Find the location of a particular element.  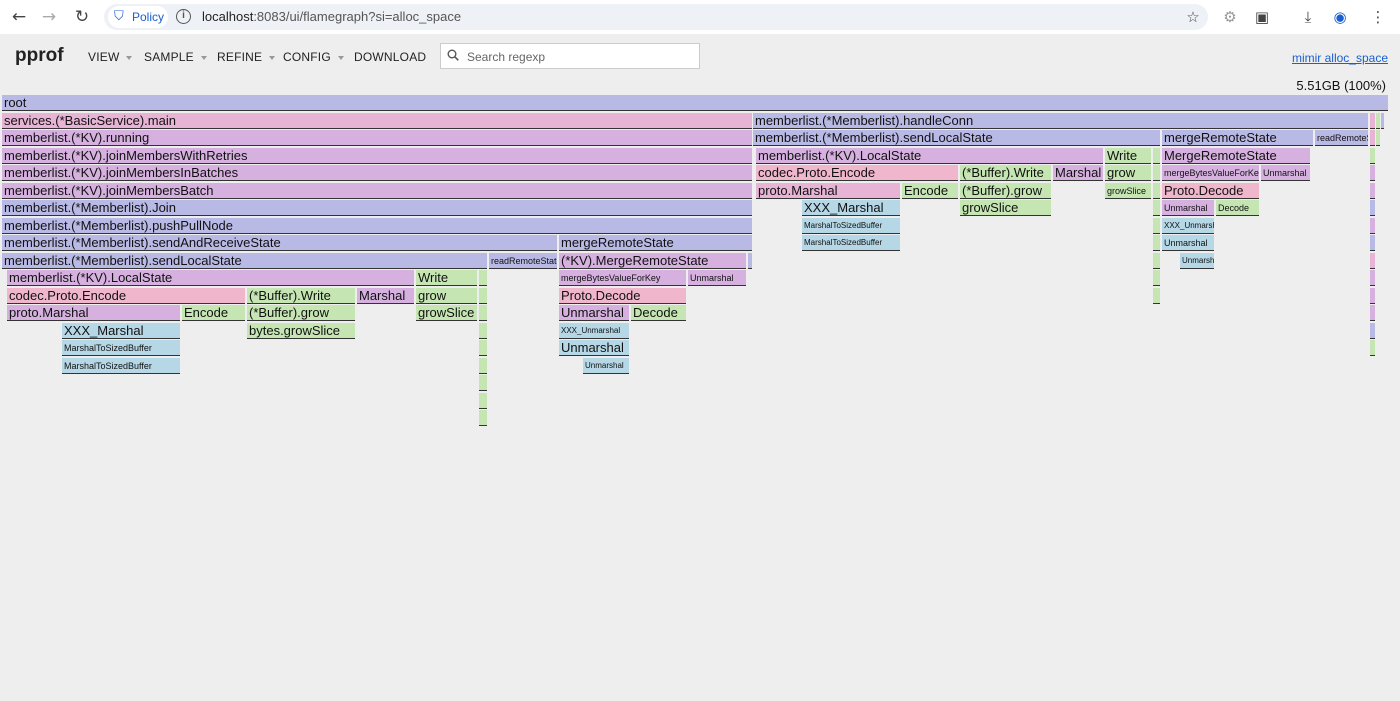

flame-frame: memberlist.(*Memberlist).Join is located at coordinates (377, 208).